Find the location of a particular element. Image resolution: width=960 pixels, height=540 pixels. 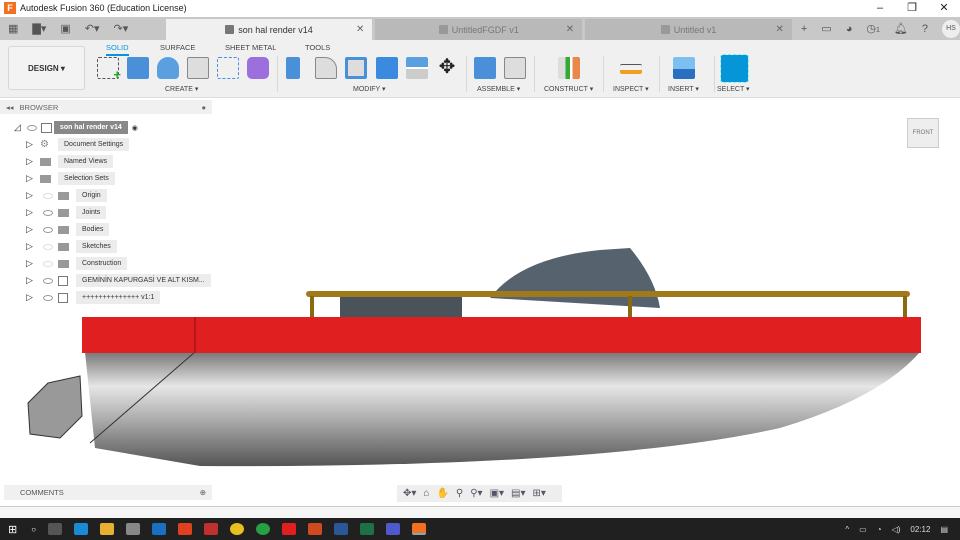

tab-untitled: Untitled v1 ✕ is located at coordinates (688, 29).